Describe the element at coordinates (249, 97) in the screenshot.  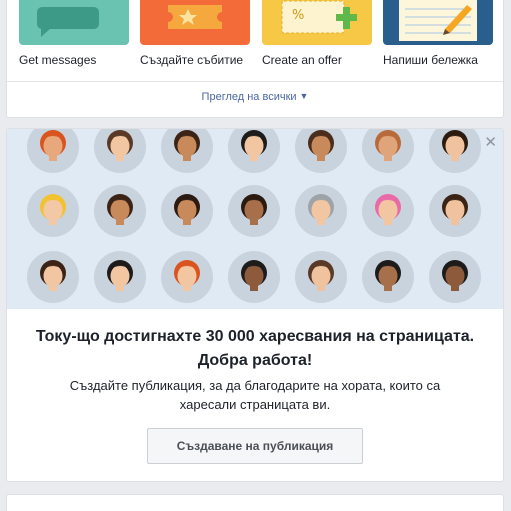
I see `see-all-label: Преглед на всички` at that location.